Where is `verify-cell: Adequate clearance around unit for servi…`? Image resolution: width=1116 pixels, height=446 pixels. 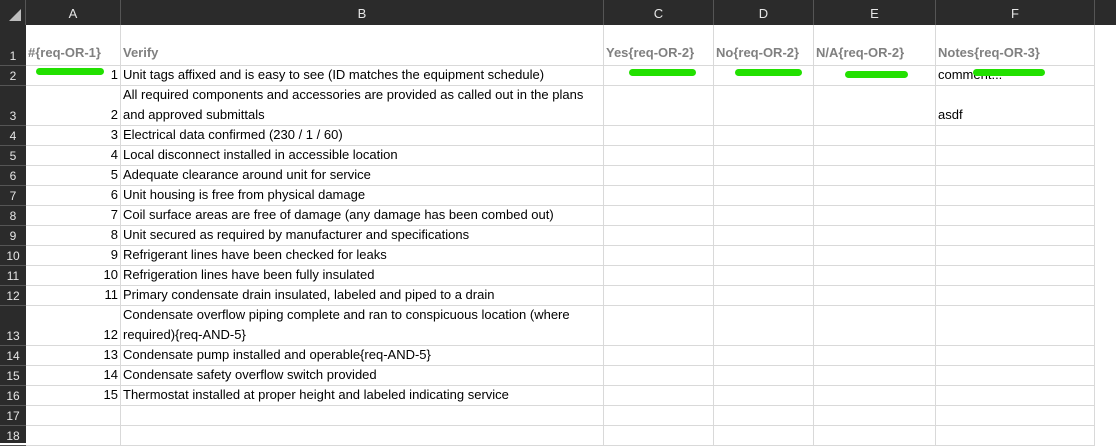 verify-cell: Adequate clearance around unit for servi… is located at coordinates (362, 176).